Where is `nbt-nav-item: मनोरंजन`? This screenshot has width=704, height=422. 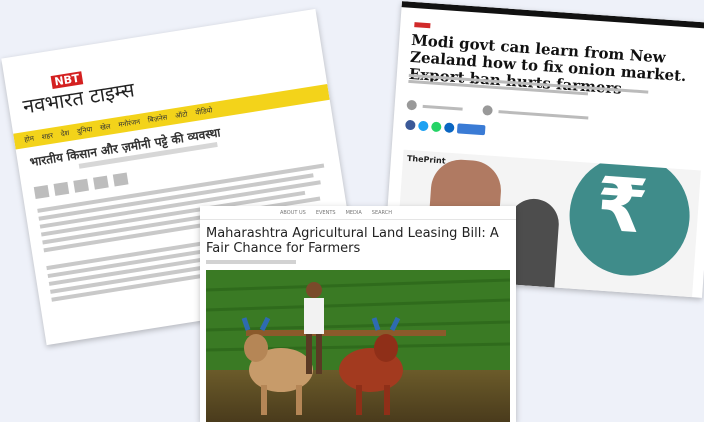
nbt-nav-item: मनोरंजन is located at coordinates (129, 123).